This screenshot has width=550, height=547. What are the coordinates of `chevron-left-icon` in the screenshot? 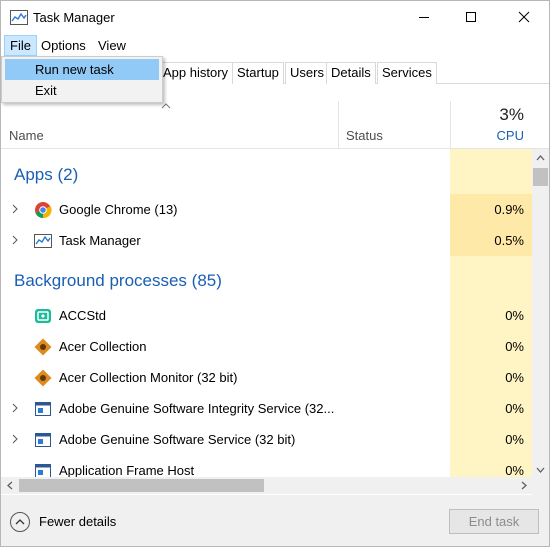 It's located at (9, 485).